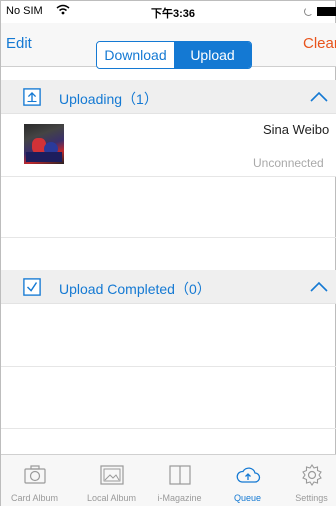 This screenshot has width=336, height=506. I want to click on segment-upload: Upload, so click(212, 55).